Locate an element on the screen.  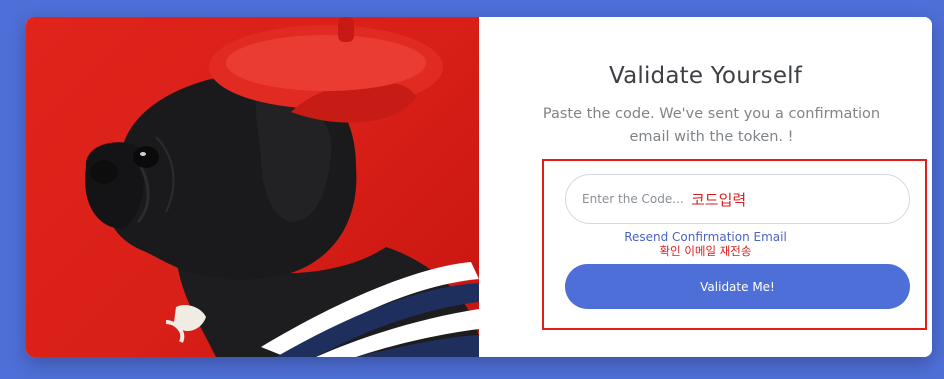
code-input-annotation: 코드입력 is located at coordinates (719, 200).